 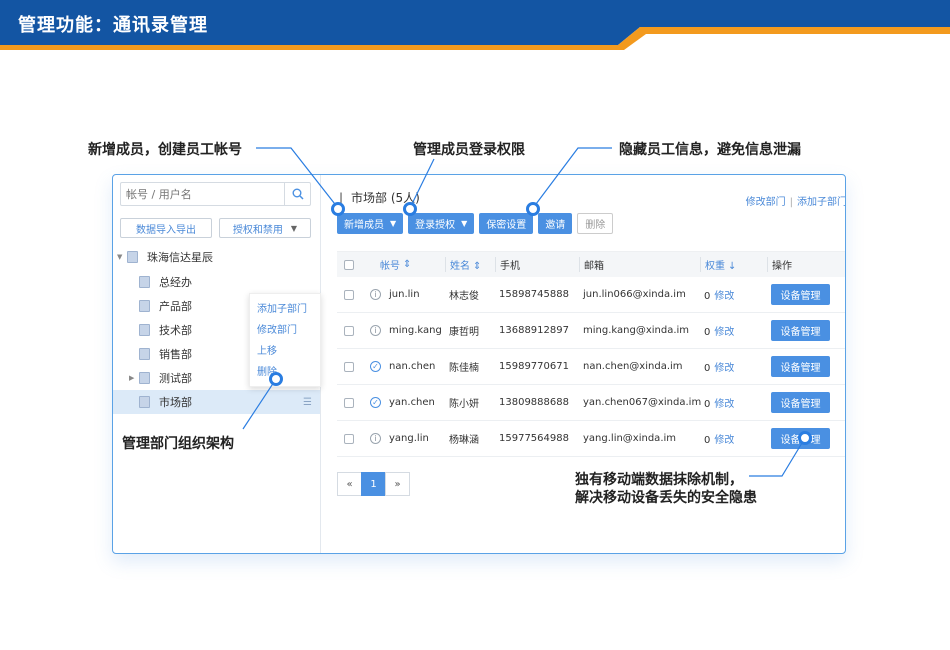 I want to click on expand-triangle-icon: ▼, so click(x=122, y=257).